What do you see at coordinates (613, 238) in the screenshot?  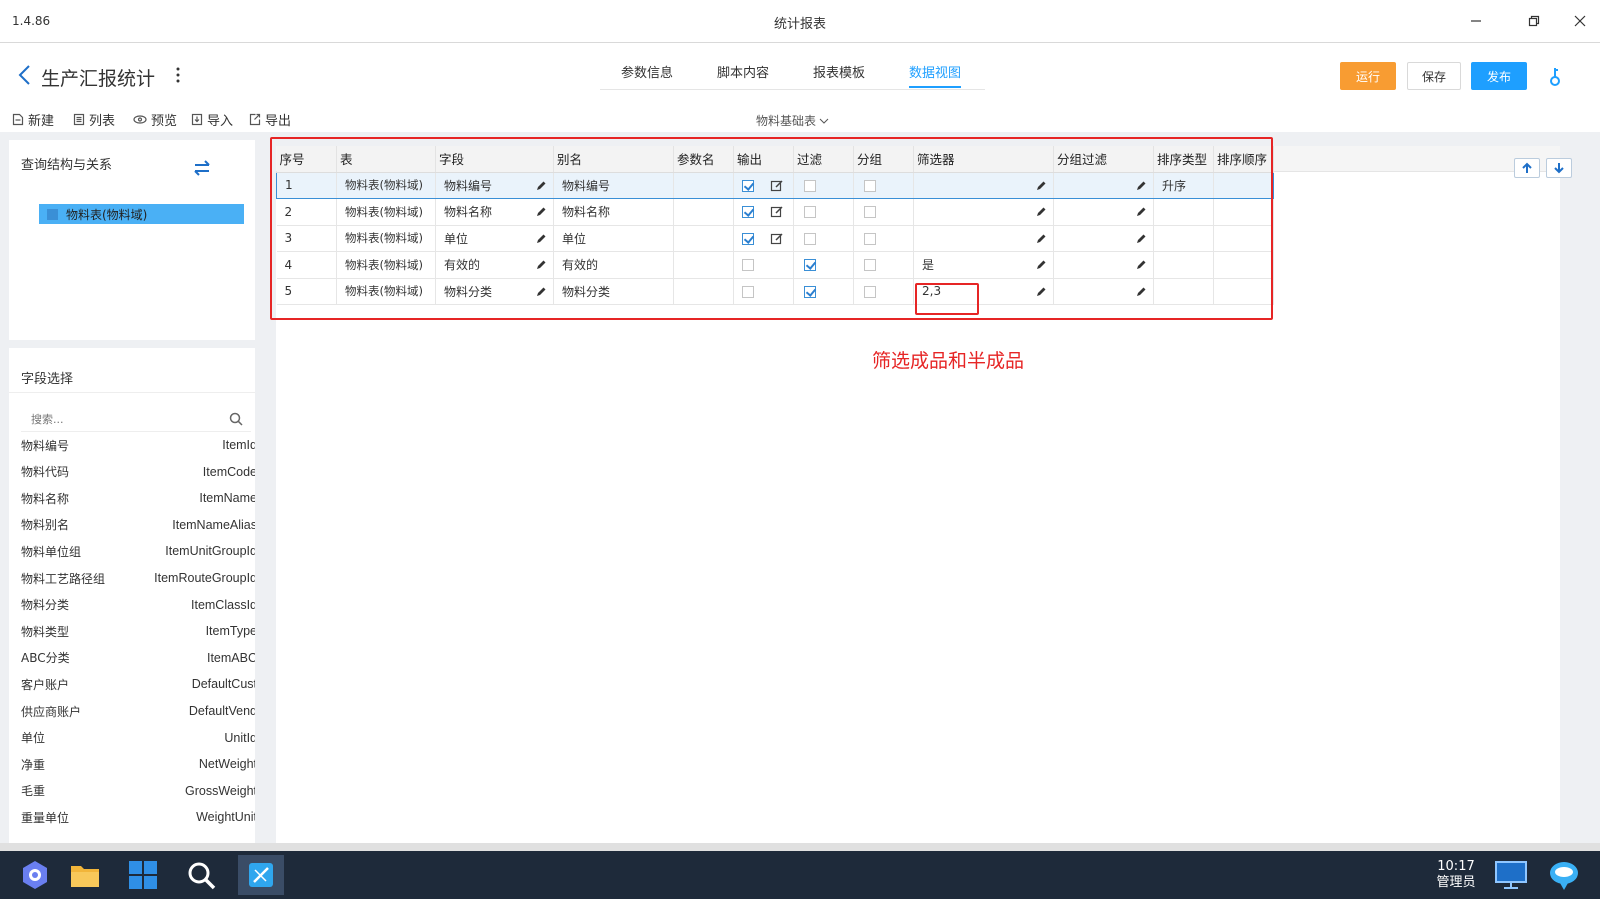 I see `alias-cell: 单位` at bounding box center [613, 238].